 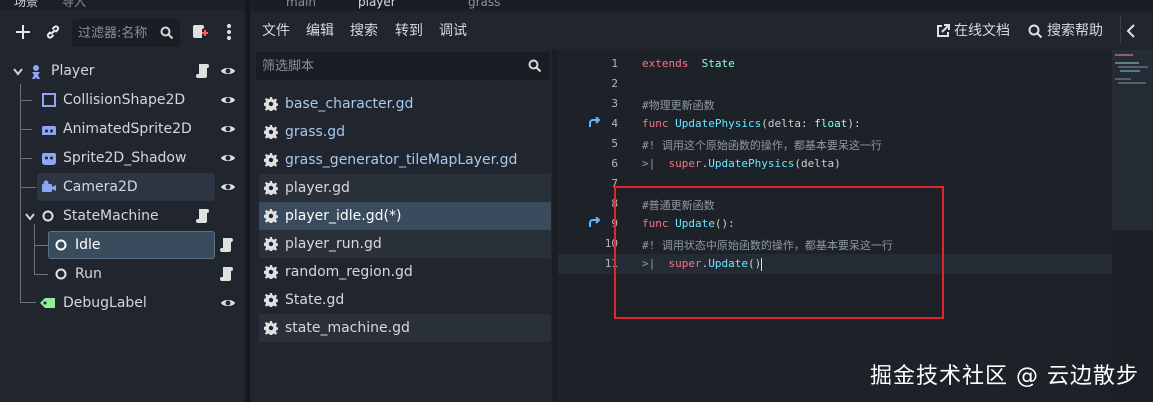 What do you see at coordinates (838, 104) in the screenshot?
I see `code-line: 3 #物理更新函数` at bounding box center [838, 104].